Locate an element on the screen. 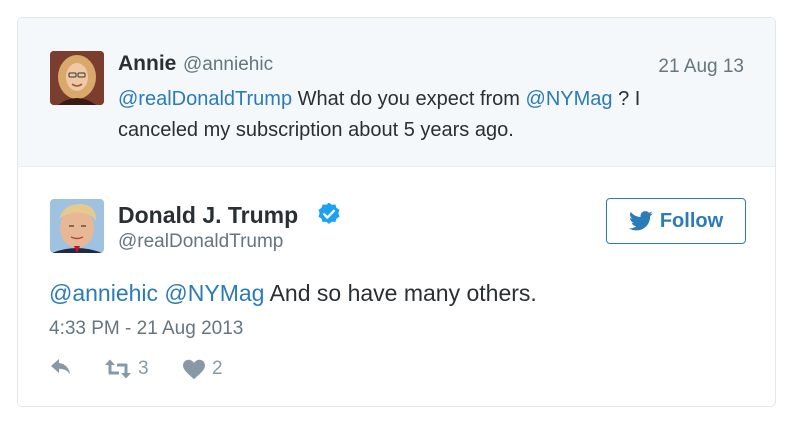  verified-badge-icon is located at coordinates (329, 213).